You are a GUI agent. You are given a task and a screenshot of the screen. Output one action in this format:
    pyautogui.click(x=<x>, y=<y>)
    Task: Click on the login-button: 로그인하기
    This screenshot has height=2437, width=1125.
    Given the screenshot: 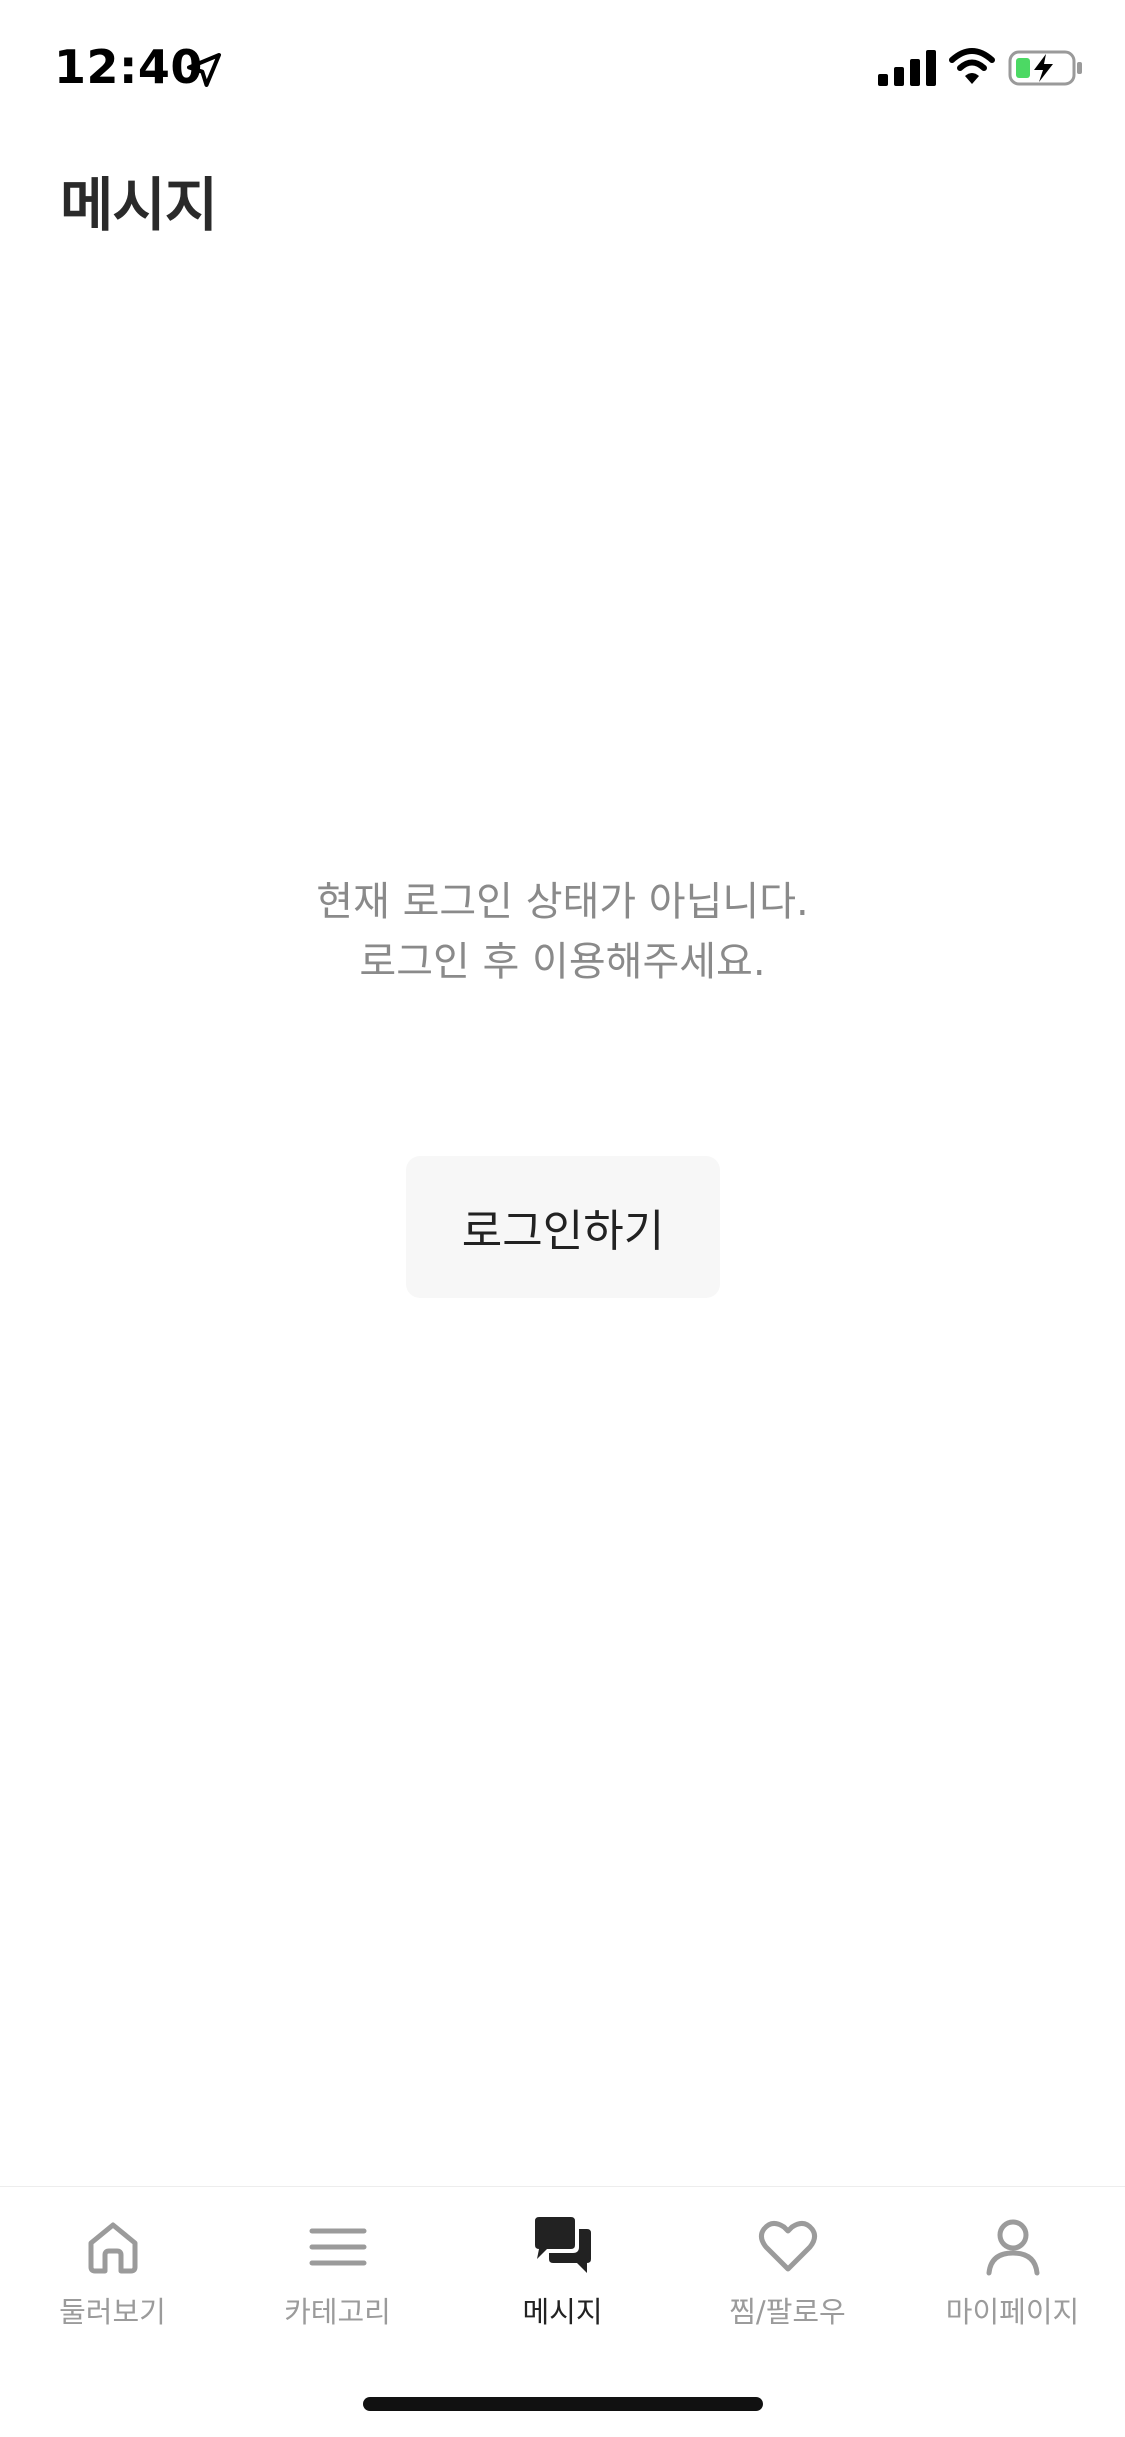 What is the action you would take?
    pyautogui.click(x=563, y=1227)
    